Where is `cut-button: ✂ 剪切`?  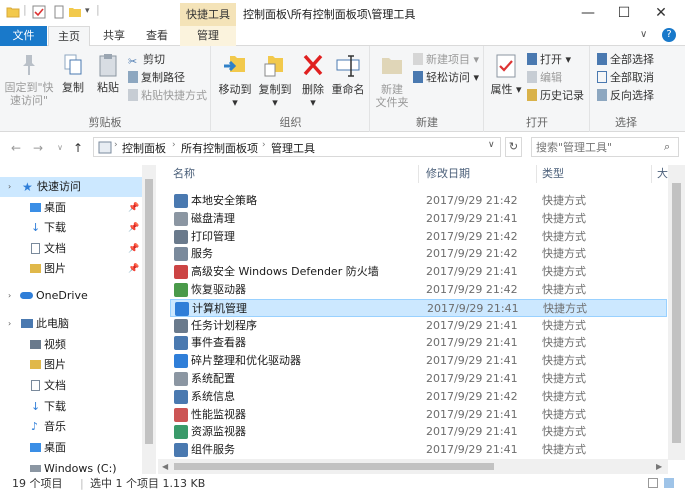
cut-button: ✂ 剪切 is located at coordinates (146, 60).